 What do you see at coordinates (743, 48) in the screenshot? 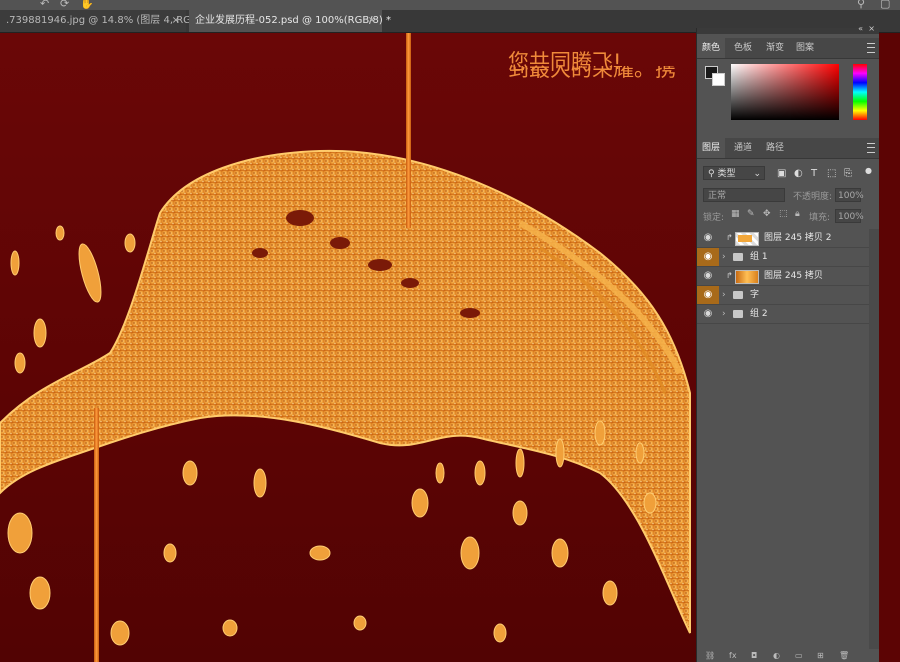
I see `tab-swatches: 色板` at bounding box center [743, 48].